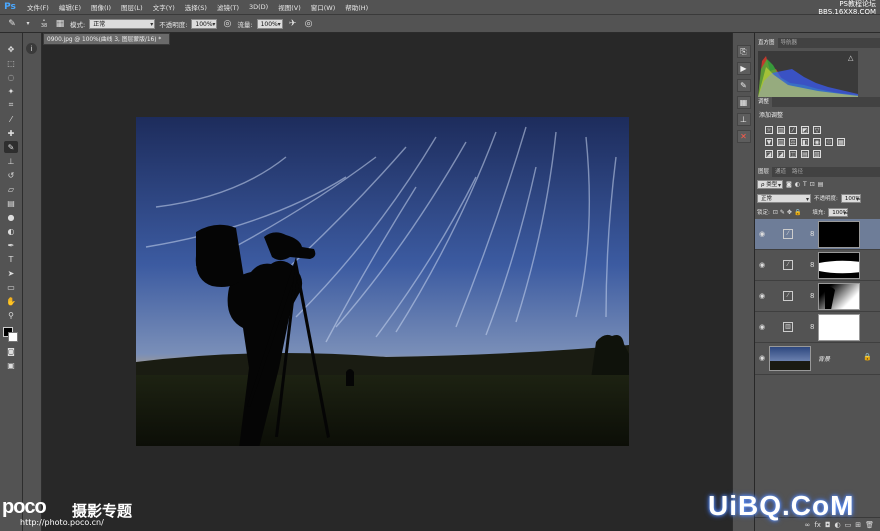 This screenshot has width=880, height=531. What do you see at coordinates (817, 142) in the screenshot?
I see `photo-filter-icon: ◉` at bounding box center [817, 142].